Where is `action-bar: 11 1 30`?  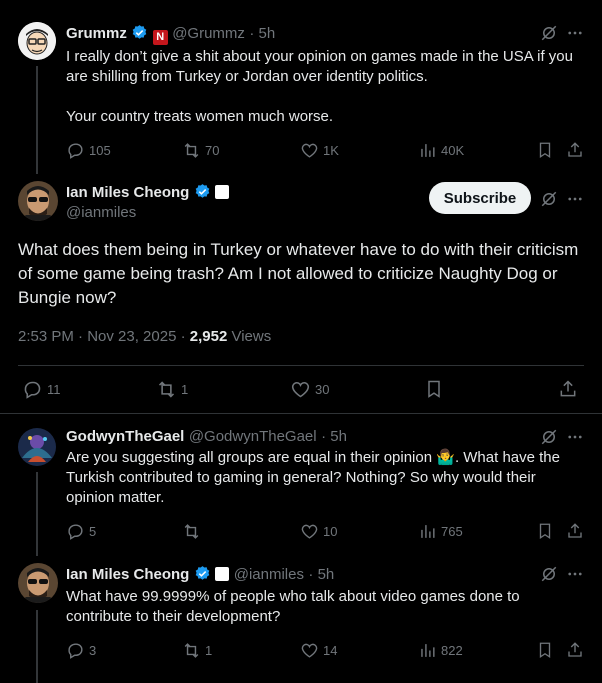
action-bar: 11 1 30 is located at coordinates (302, 389).